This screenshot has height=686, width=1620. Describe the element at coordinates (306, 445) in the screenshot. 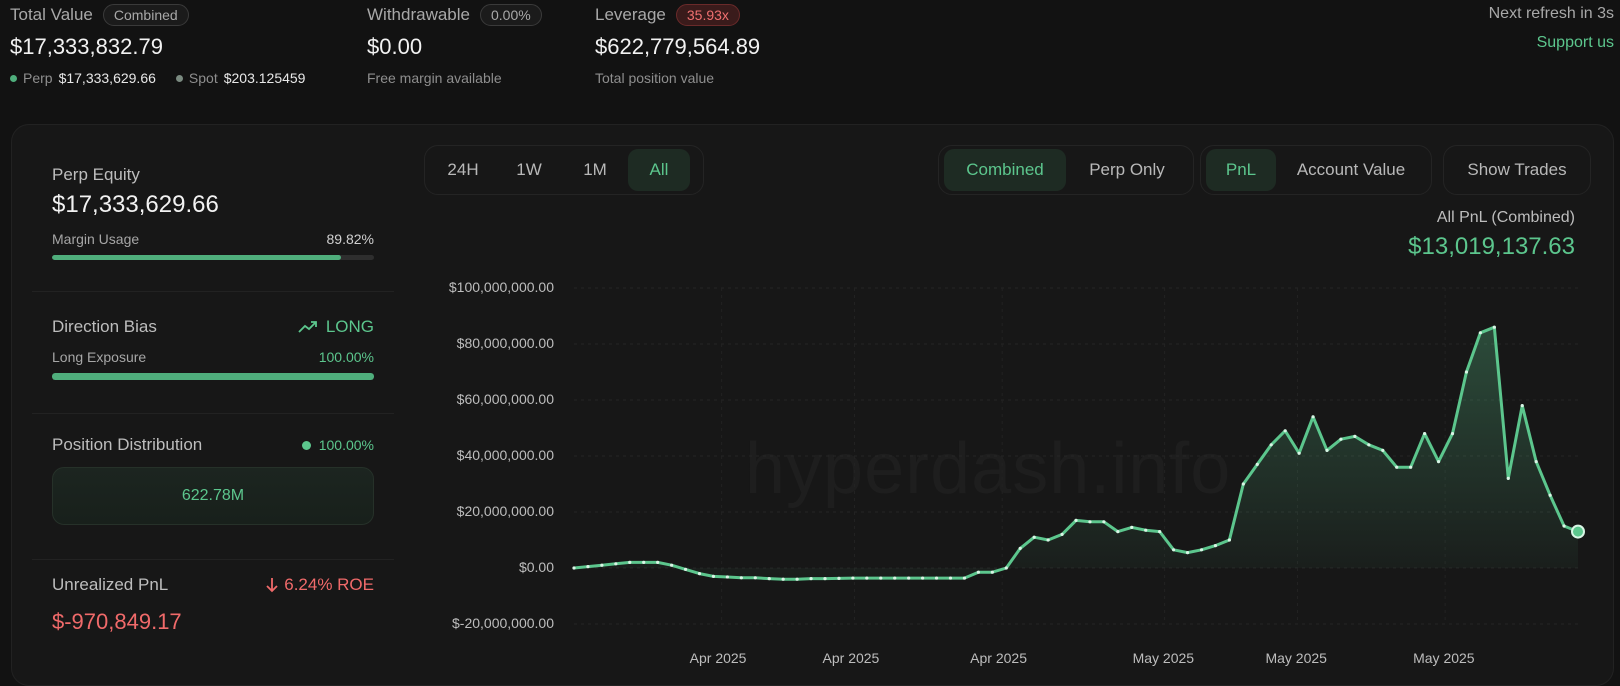

I see `position-dot-icon` at that location.